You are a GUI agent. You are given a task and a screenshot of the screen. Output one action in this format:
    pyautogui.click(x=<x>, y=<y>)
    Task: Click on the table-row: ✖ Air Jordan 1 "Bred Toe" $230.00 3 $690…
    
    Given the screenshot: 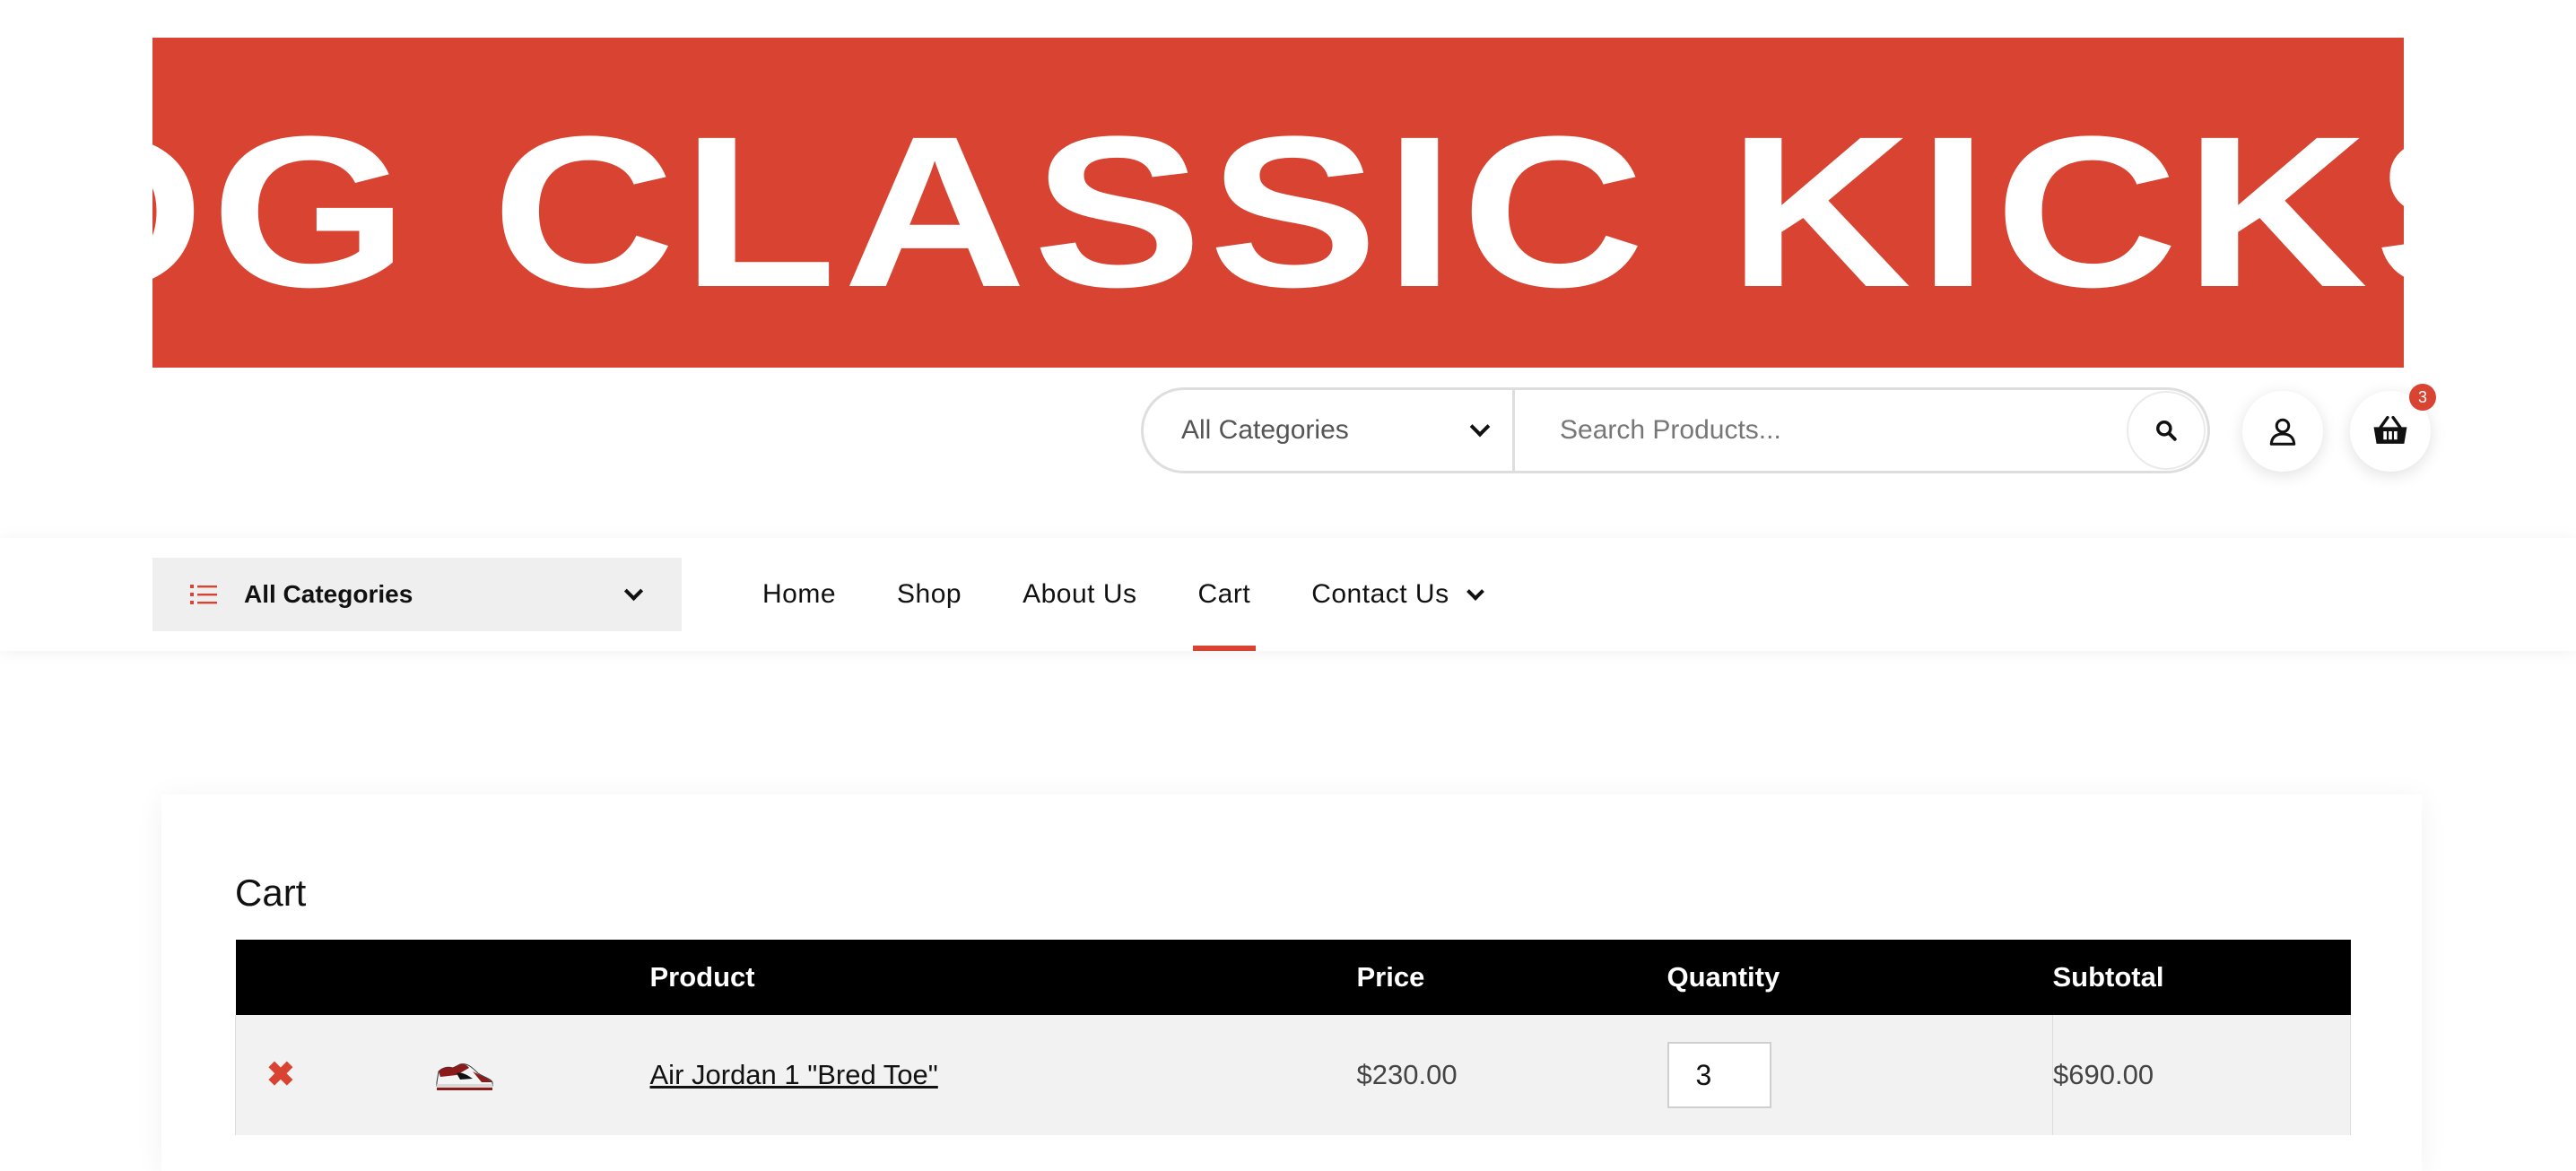 What is the action you would take?
    pyautogui.click(x=1293, y=1075)
    